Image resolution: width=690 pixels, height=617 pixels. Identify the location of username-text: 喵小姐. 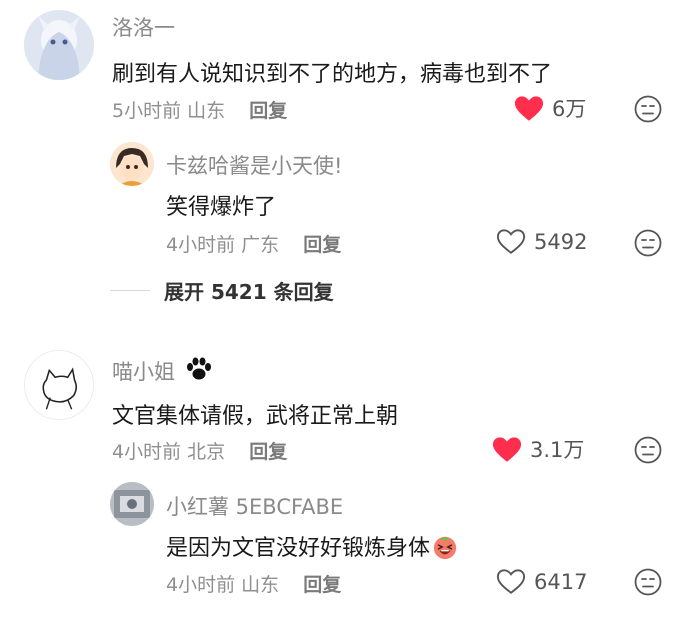
(143, 372).